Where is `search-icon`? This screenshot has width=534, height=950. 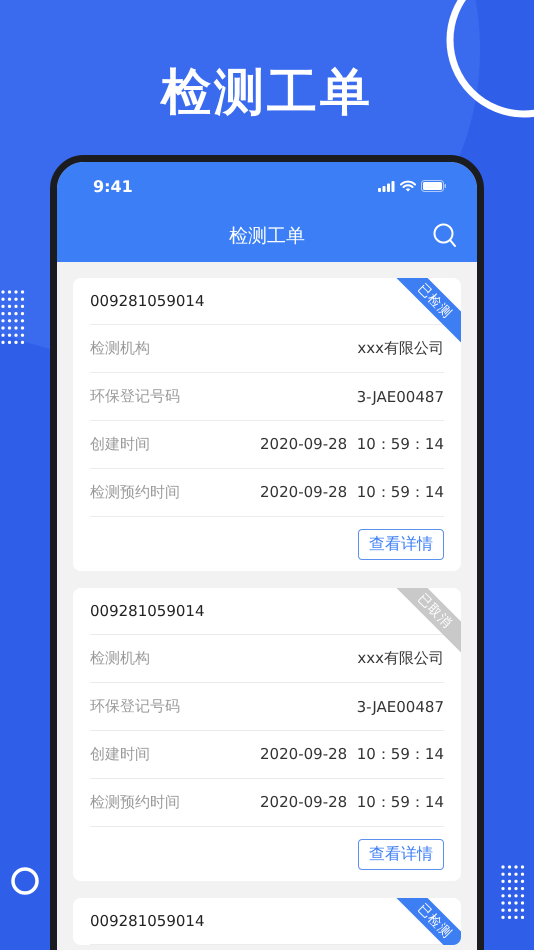 search-icon is located at coordinates (445, 236).